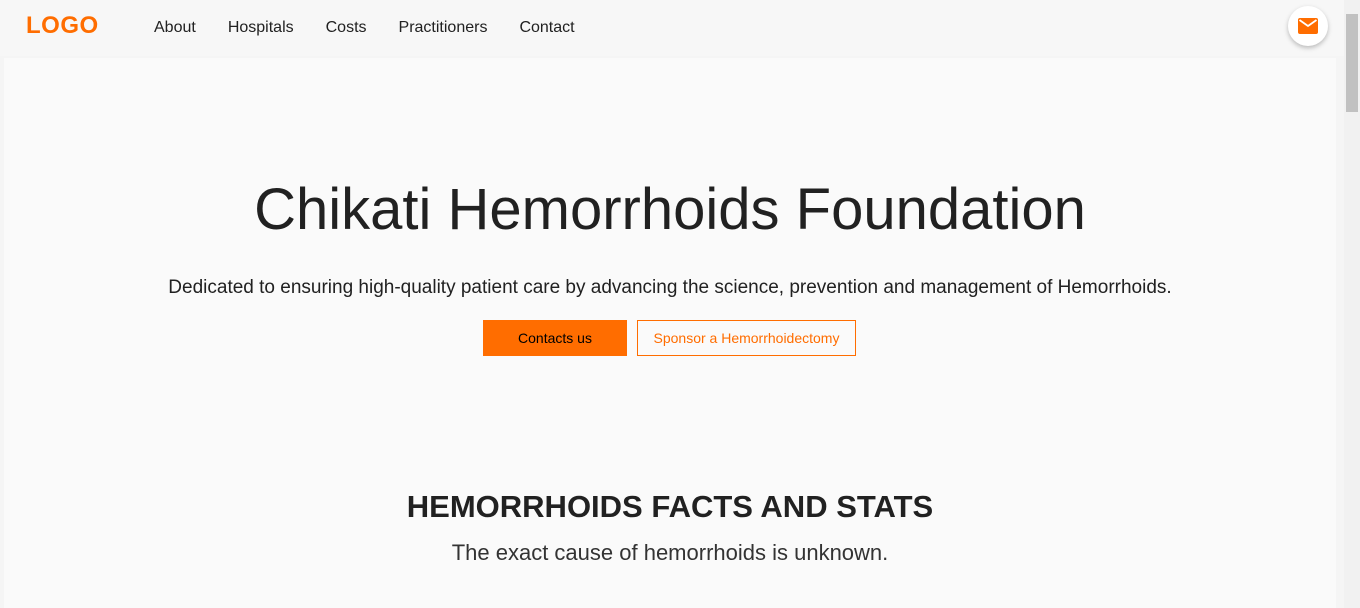 This screenshot has width=1360, height=608. I want to click on mail-button, so click(1308, 26).